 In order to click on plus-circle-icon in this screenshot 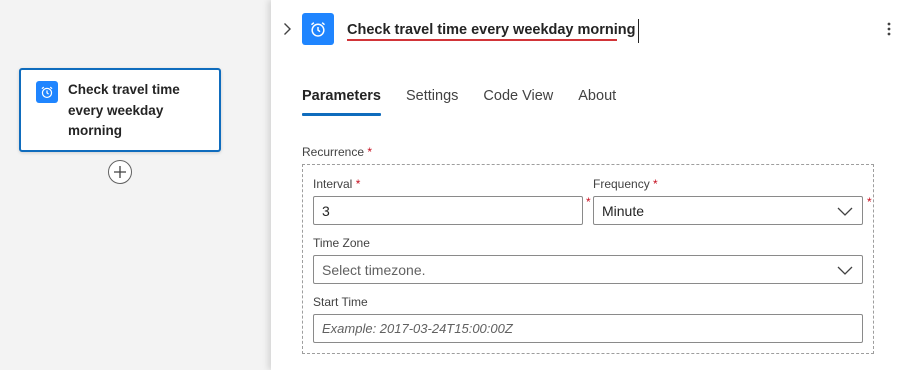, I will do `click(120, 172)`.